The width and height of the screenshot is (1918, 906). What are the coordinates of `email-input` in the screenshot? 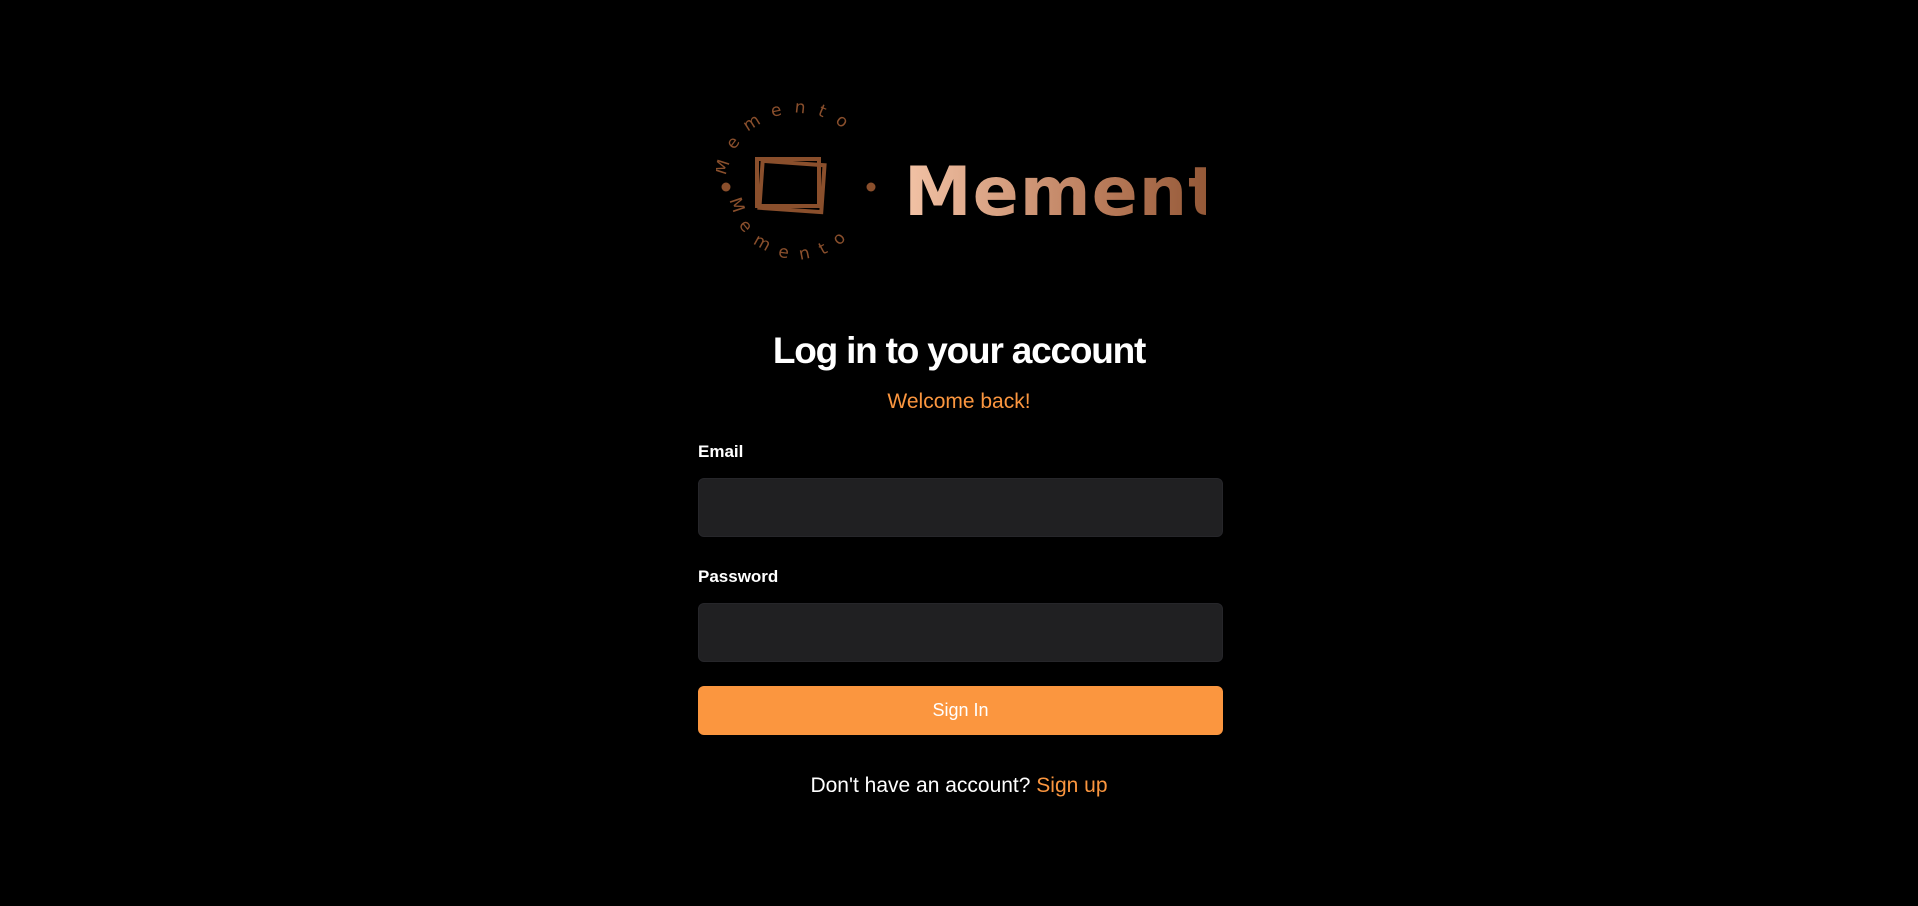 It's located at (960, 507).